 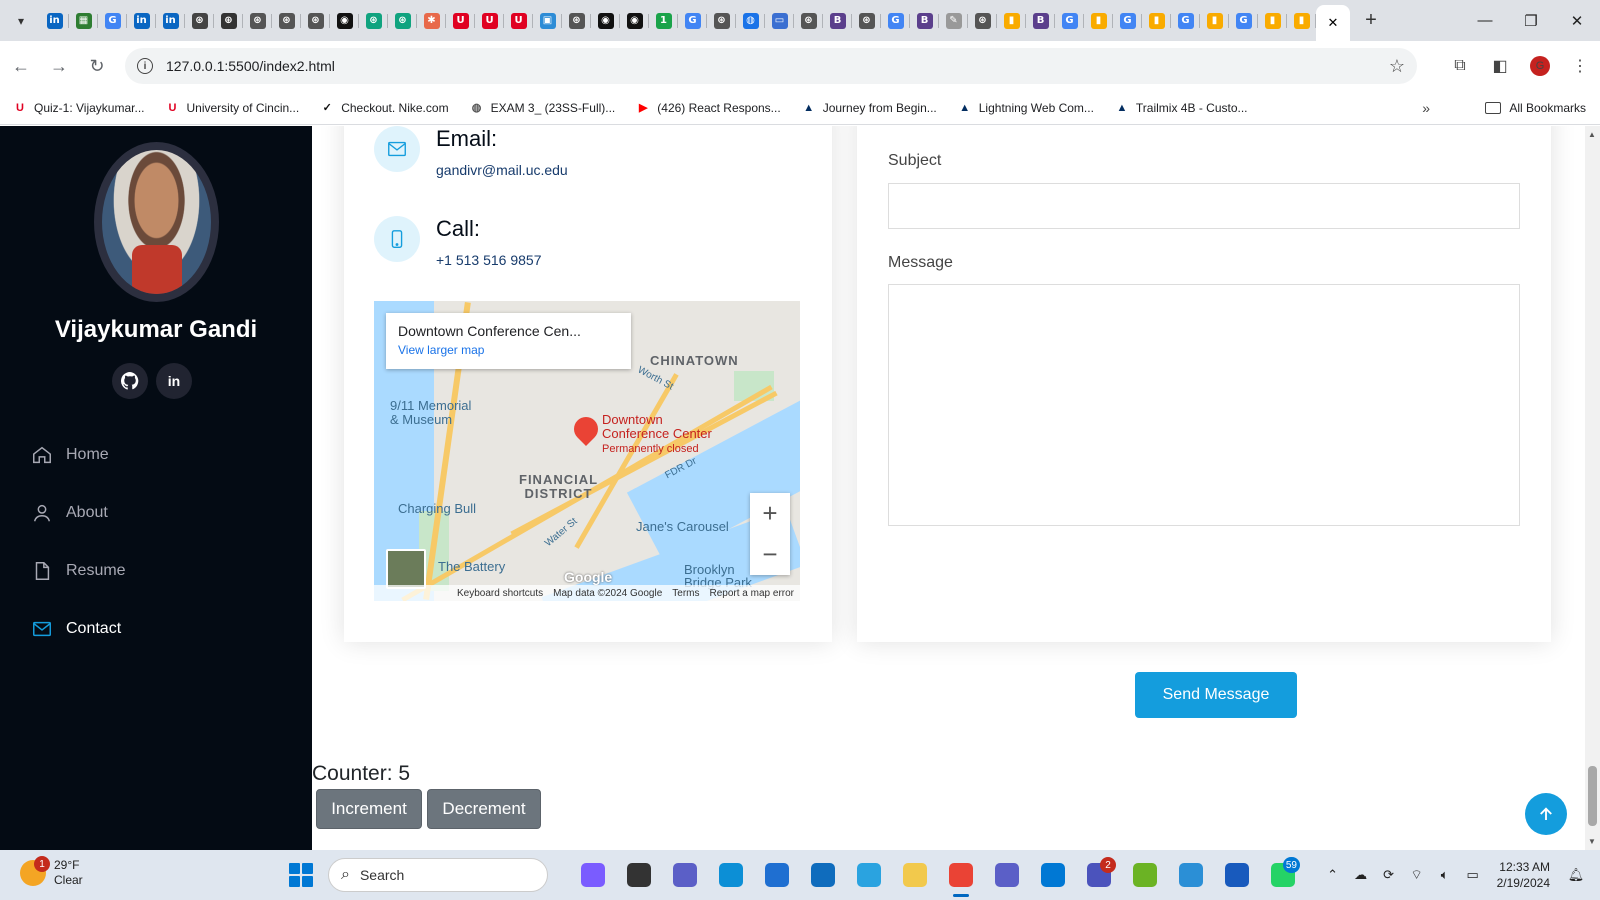 I want to click on chevron-up-icon: ⌃, so click(x=1333, y=875).